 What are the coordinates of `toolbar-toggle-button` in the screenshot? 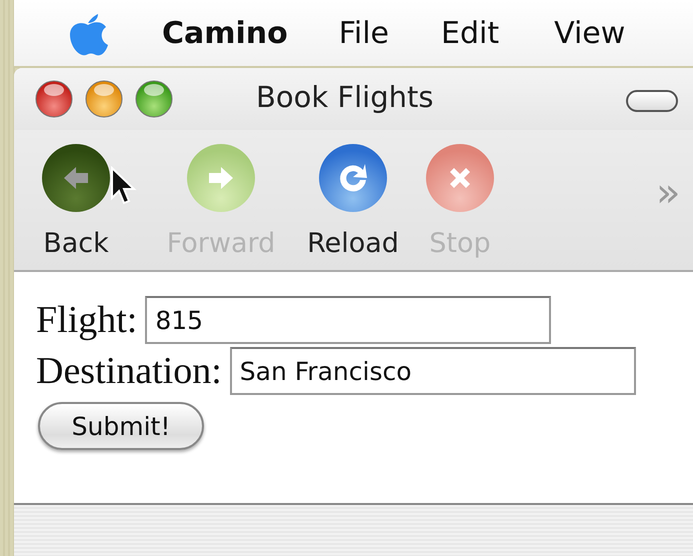 It's located at (652, 101).